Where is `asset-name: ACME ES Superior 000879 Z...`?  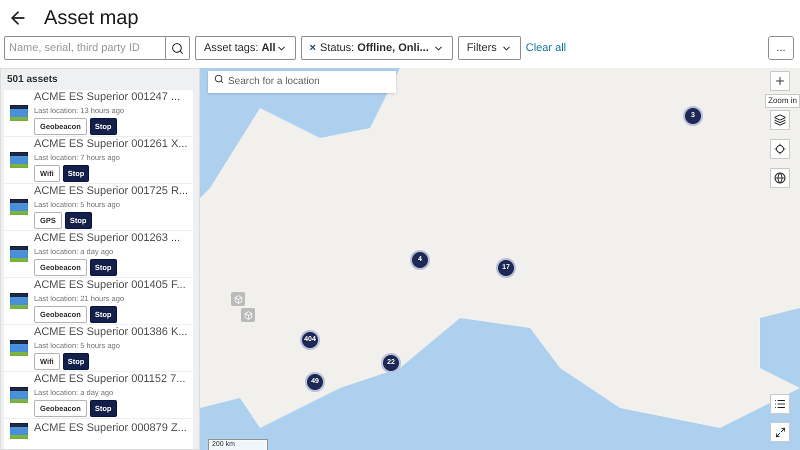 asset-name: ACME ES Superior 000879 Z... is located at coordinates (110, 428).